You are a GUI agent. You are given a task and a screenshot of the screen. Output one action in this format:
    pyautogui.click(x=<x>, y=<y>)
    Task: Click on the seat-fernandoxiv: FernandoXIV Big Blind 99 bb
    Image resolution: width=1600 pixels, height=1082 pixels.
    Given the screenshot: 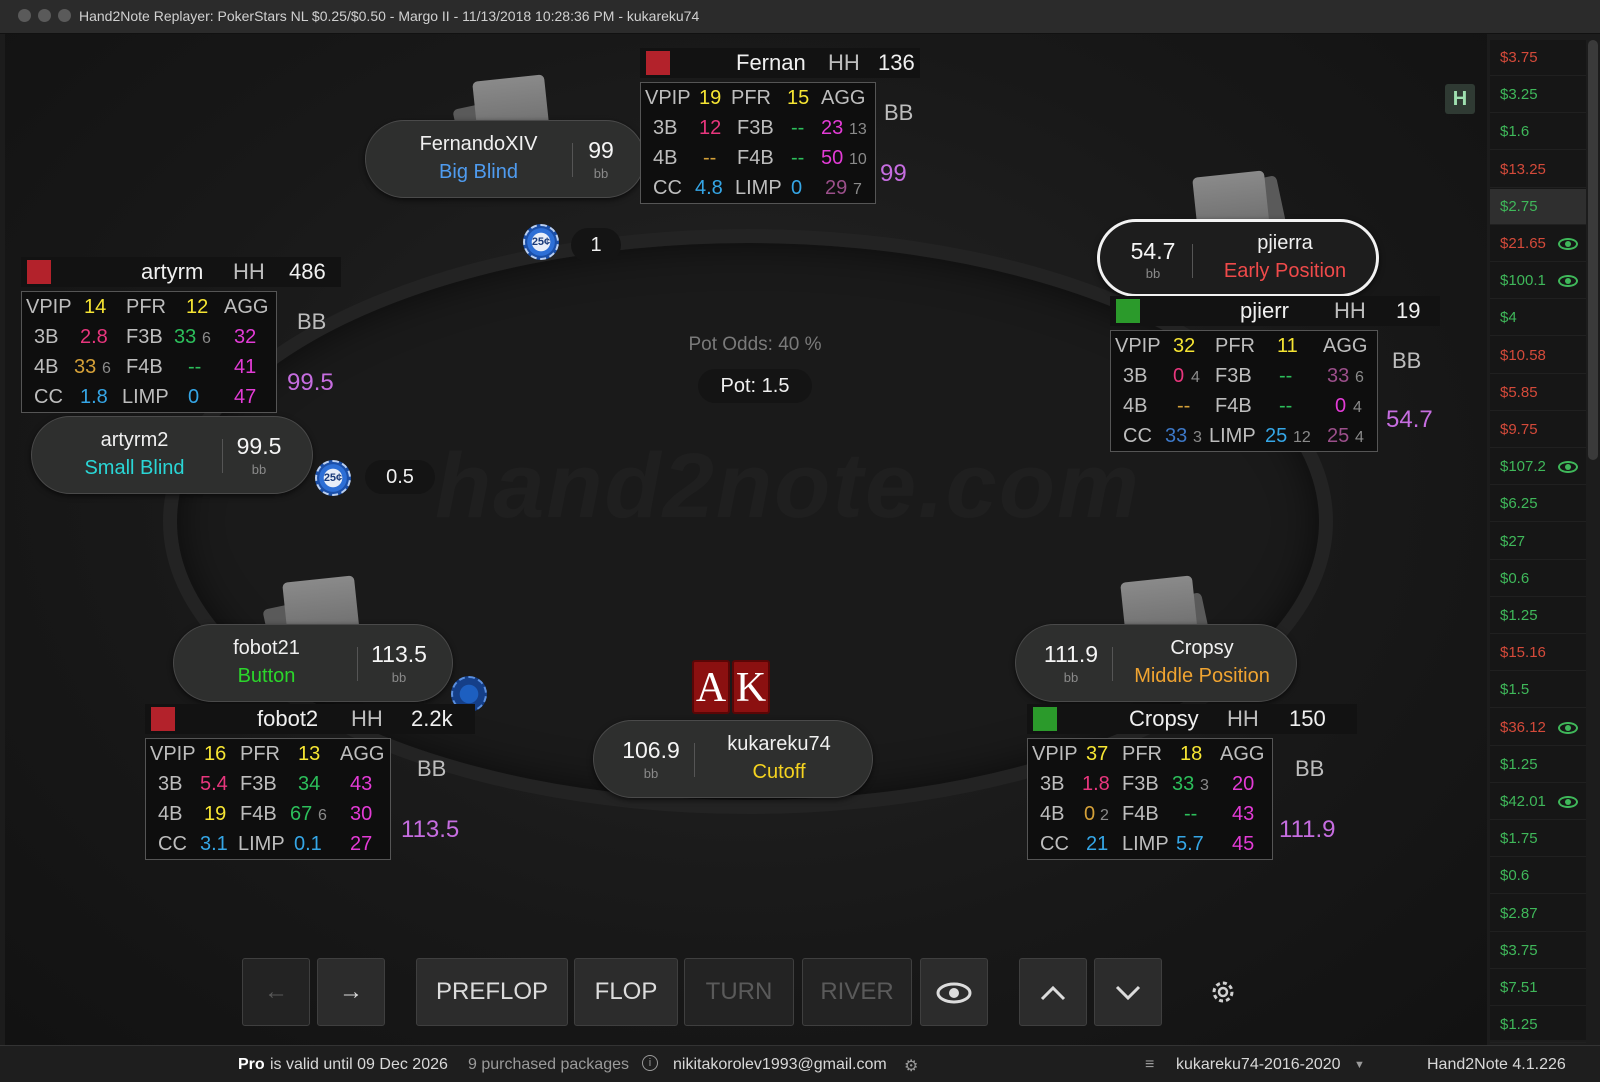 What is the action you would take?
    pyautogui.click(x=505, y=159)
    